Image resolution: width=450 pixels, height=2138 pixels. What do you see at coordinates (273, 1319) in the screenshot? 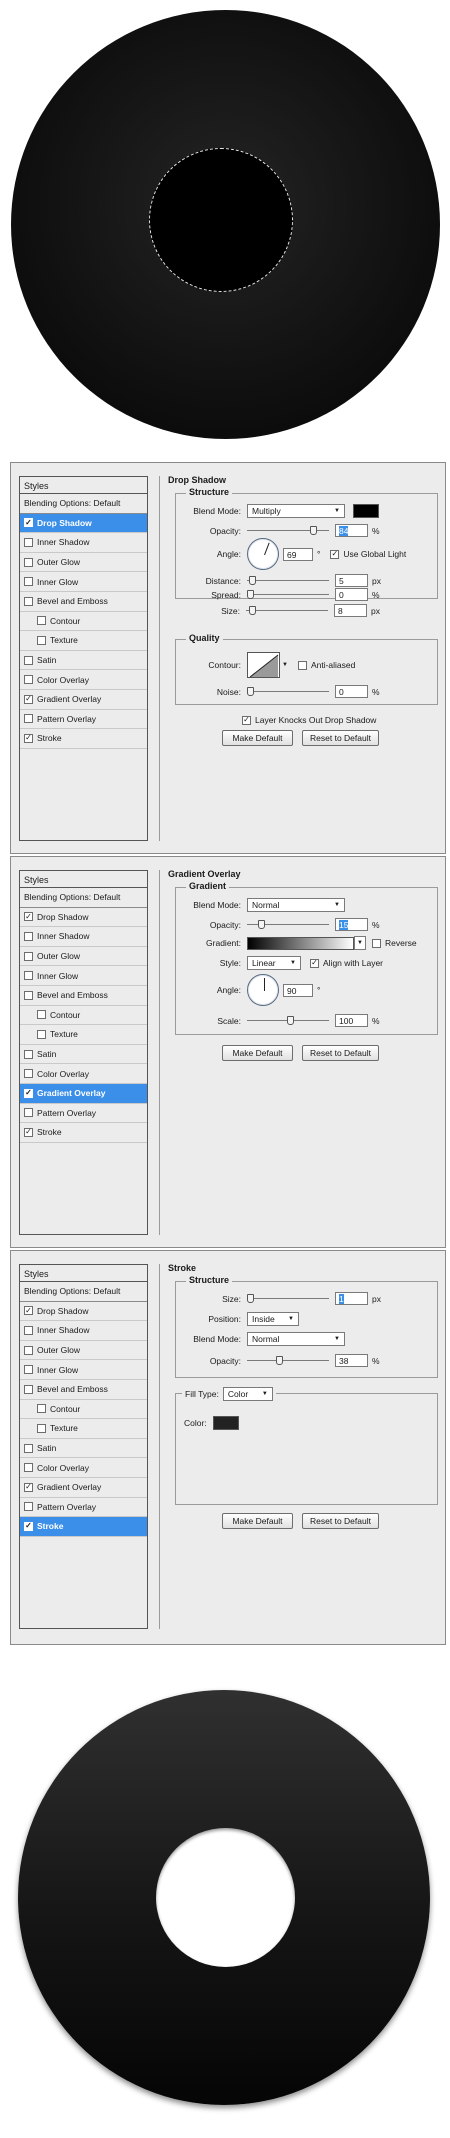
I see `position-dropdown: Inside ▼` at bounding box center [273, 1319].